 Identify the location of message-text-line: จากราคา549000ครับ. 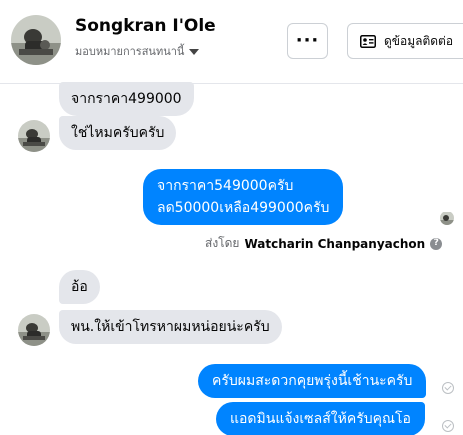
(225, 186).